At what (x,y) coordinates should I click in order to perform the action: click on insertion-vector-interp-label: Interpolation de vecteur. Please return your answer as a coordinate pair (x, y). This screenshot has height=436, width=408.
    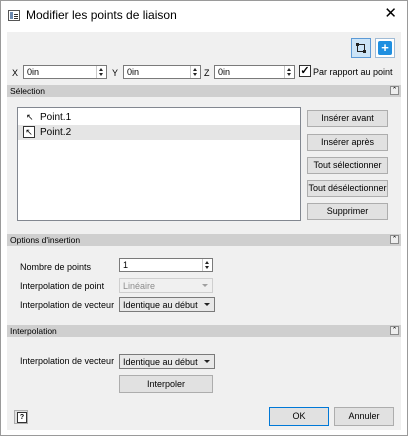
    Looking at the image, I should click on (67, 305).